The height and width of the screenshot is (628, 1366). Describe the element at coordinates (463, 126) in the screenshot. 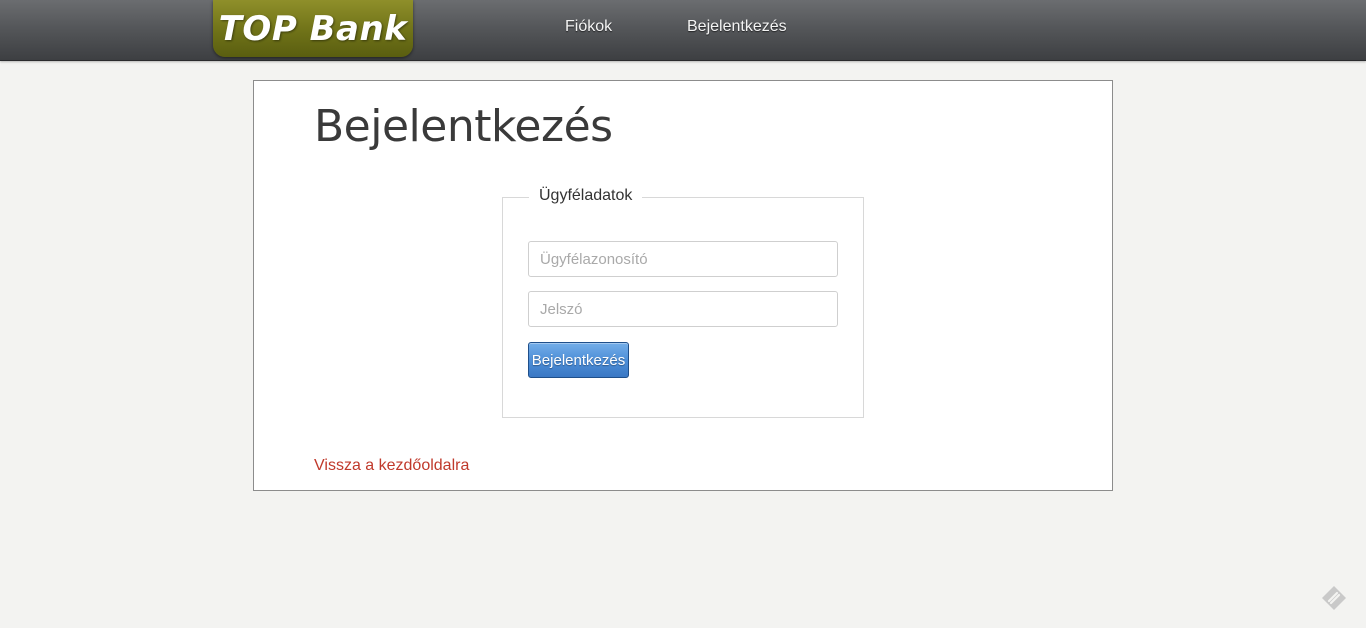

I see `page-title: Bejelentkezés` at that location.